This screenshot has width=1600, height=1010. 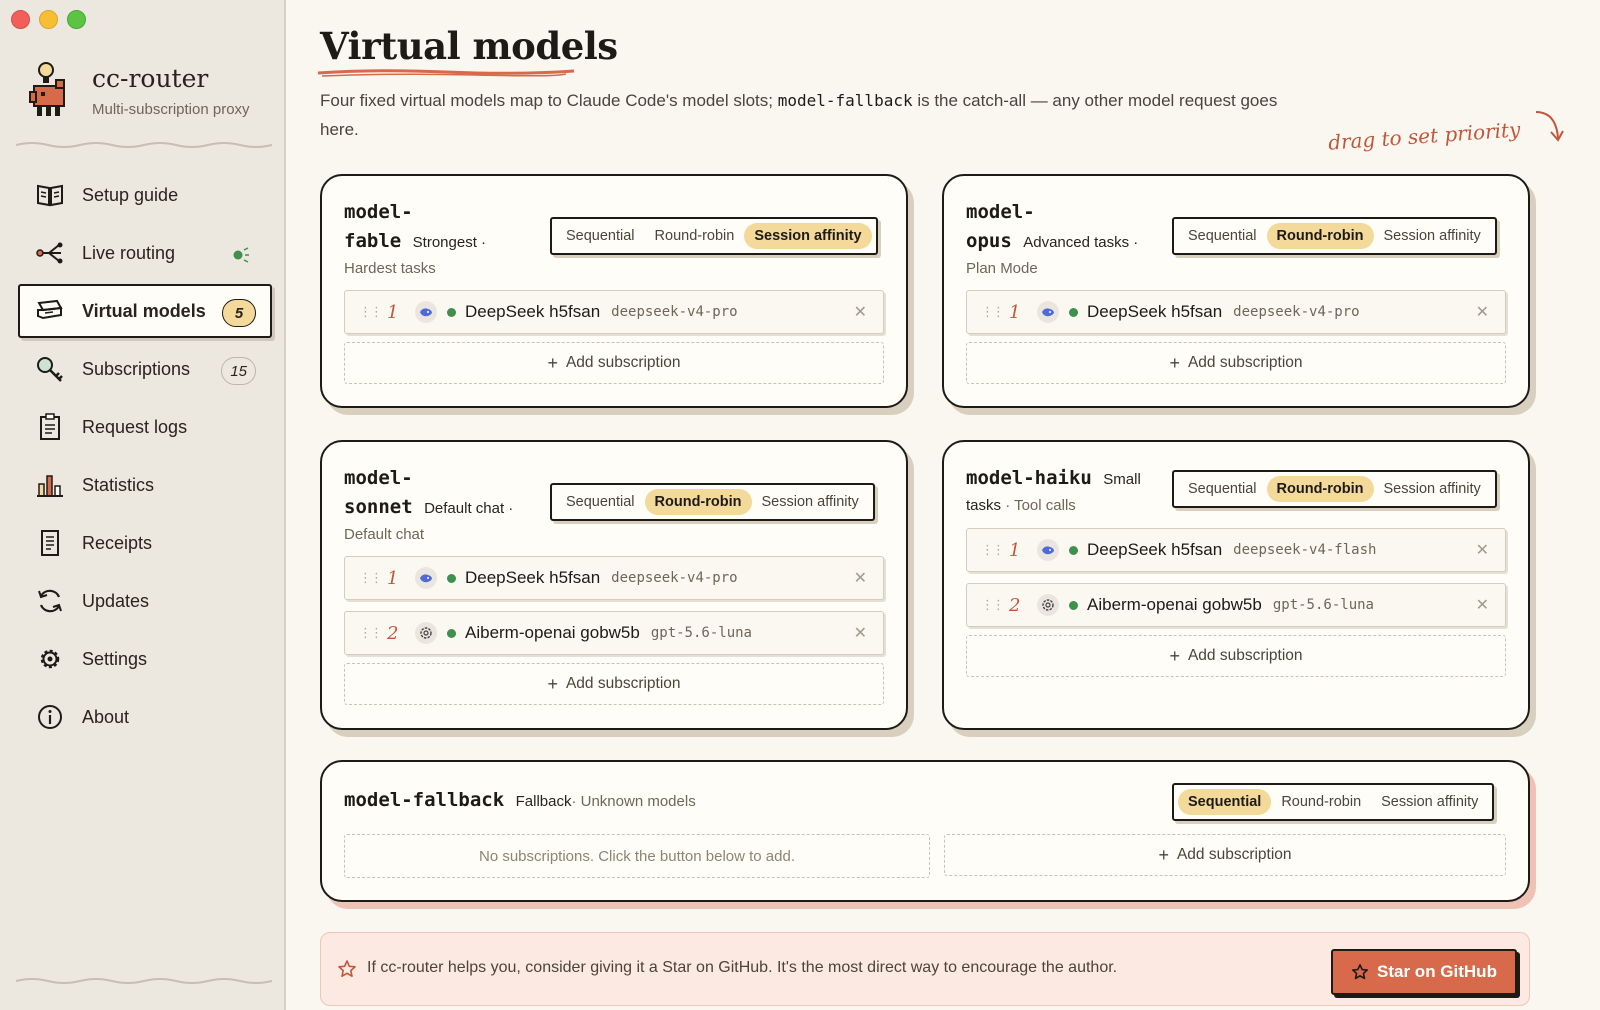 I want to click on priority-number: 2, so click(x=1015, y=605).